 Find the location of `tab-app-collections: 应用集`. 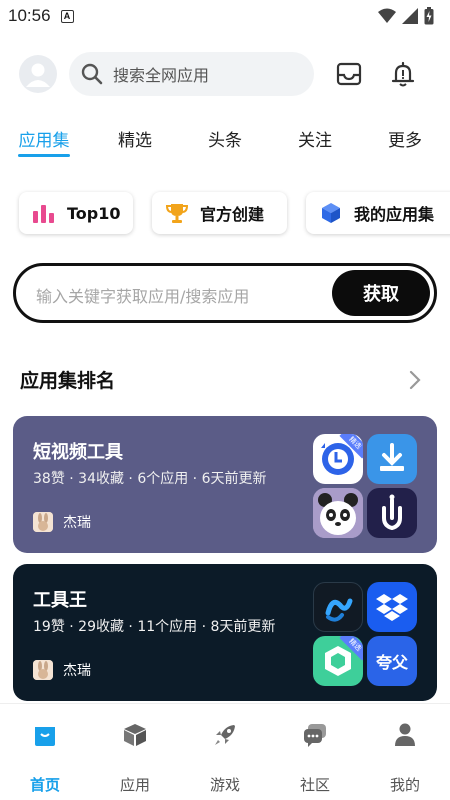

tab-app-collections: 应用集 is located at coordinates (44, 138).